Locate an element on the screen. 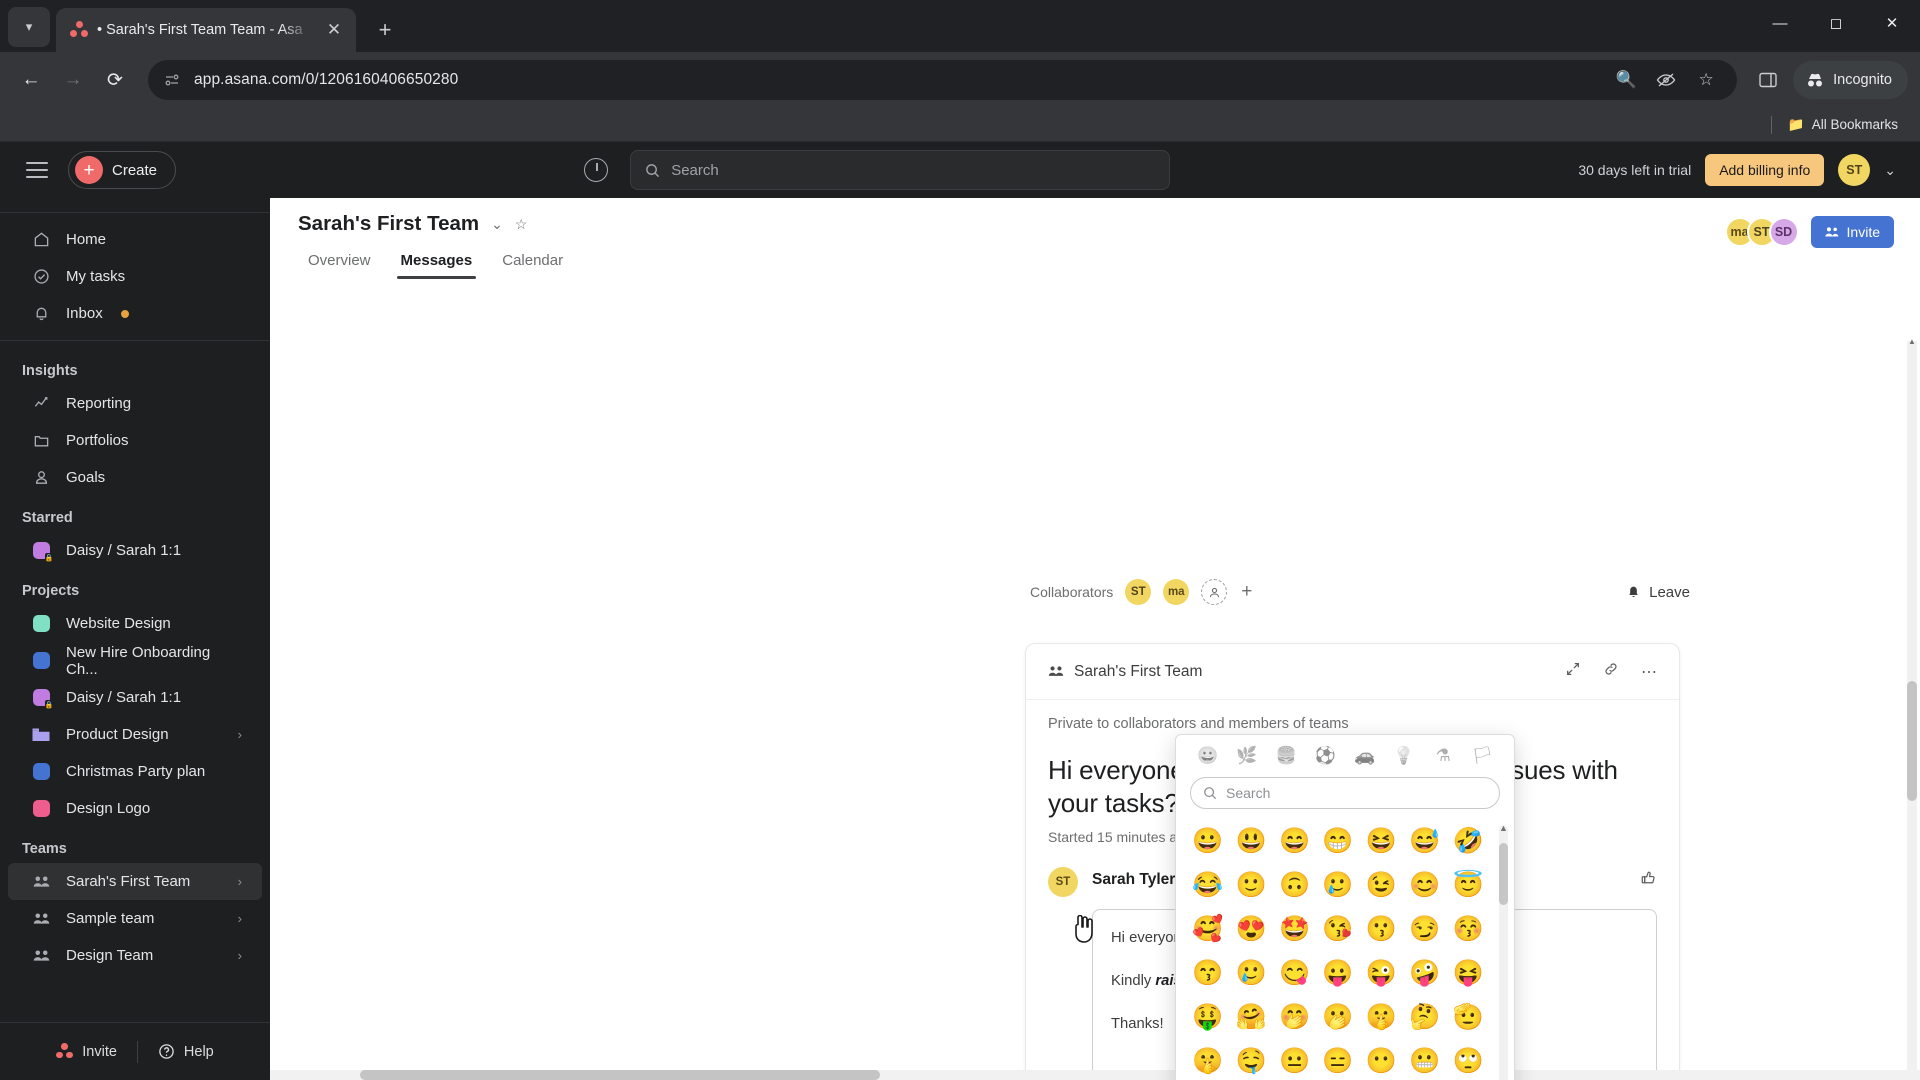  link-icon is located at coordinates (1611, 671).